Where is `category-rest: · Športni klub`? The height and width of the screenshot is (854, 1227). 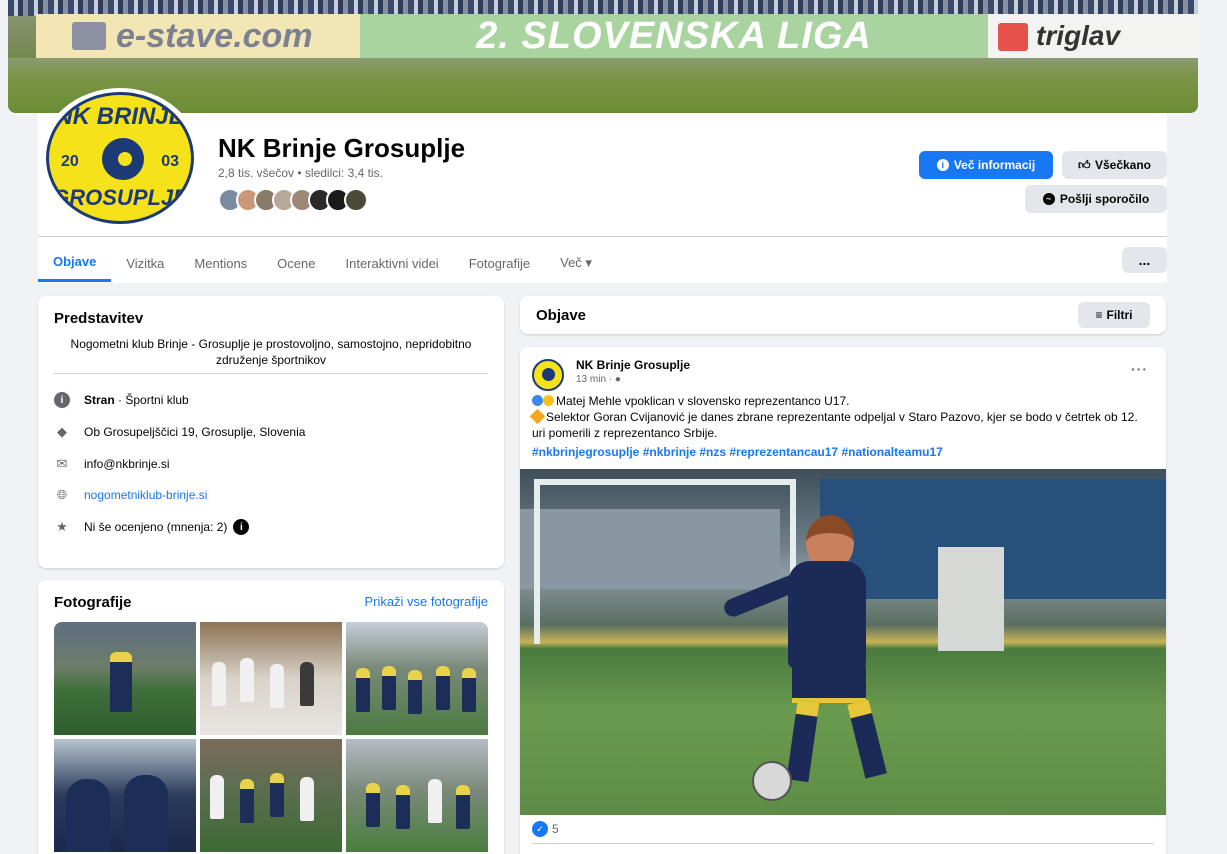
category-rest: · Športni klub is located at coordinates (151, 400).